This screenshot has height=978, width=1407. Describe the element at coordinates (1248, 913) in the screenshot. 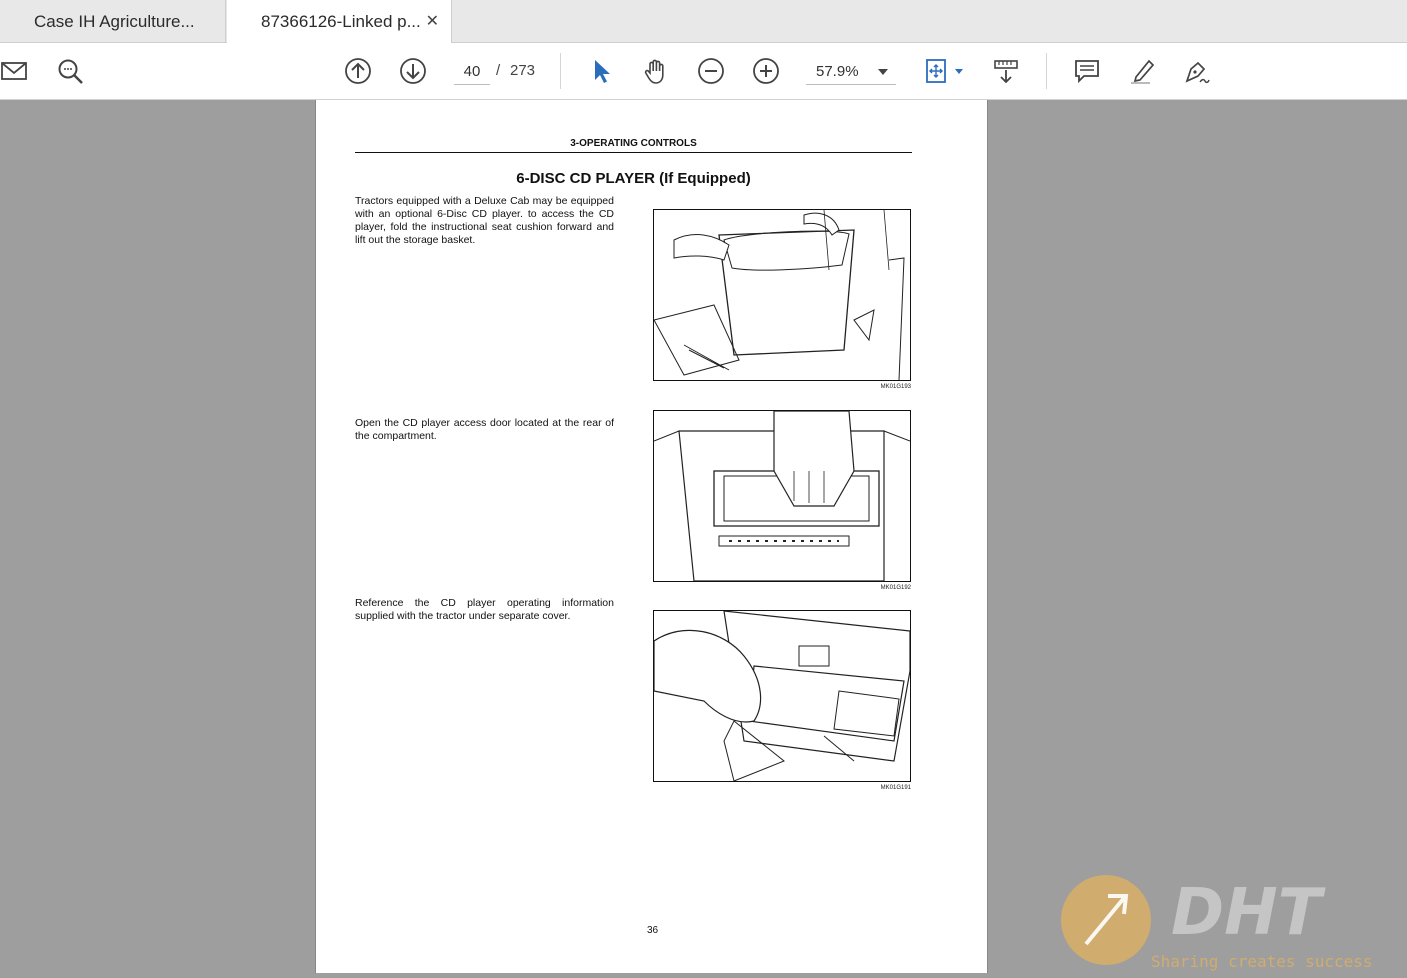

I see `watermark-brand: DHT` at that location.